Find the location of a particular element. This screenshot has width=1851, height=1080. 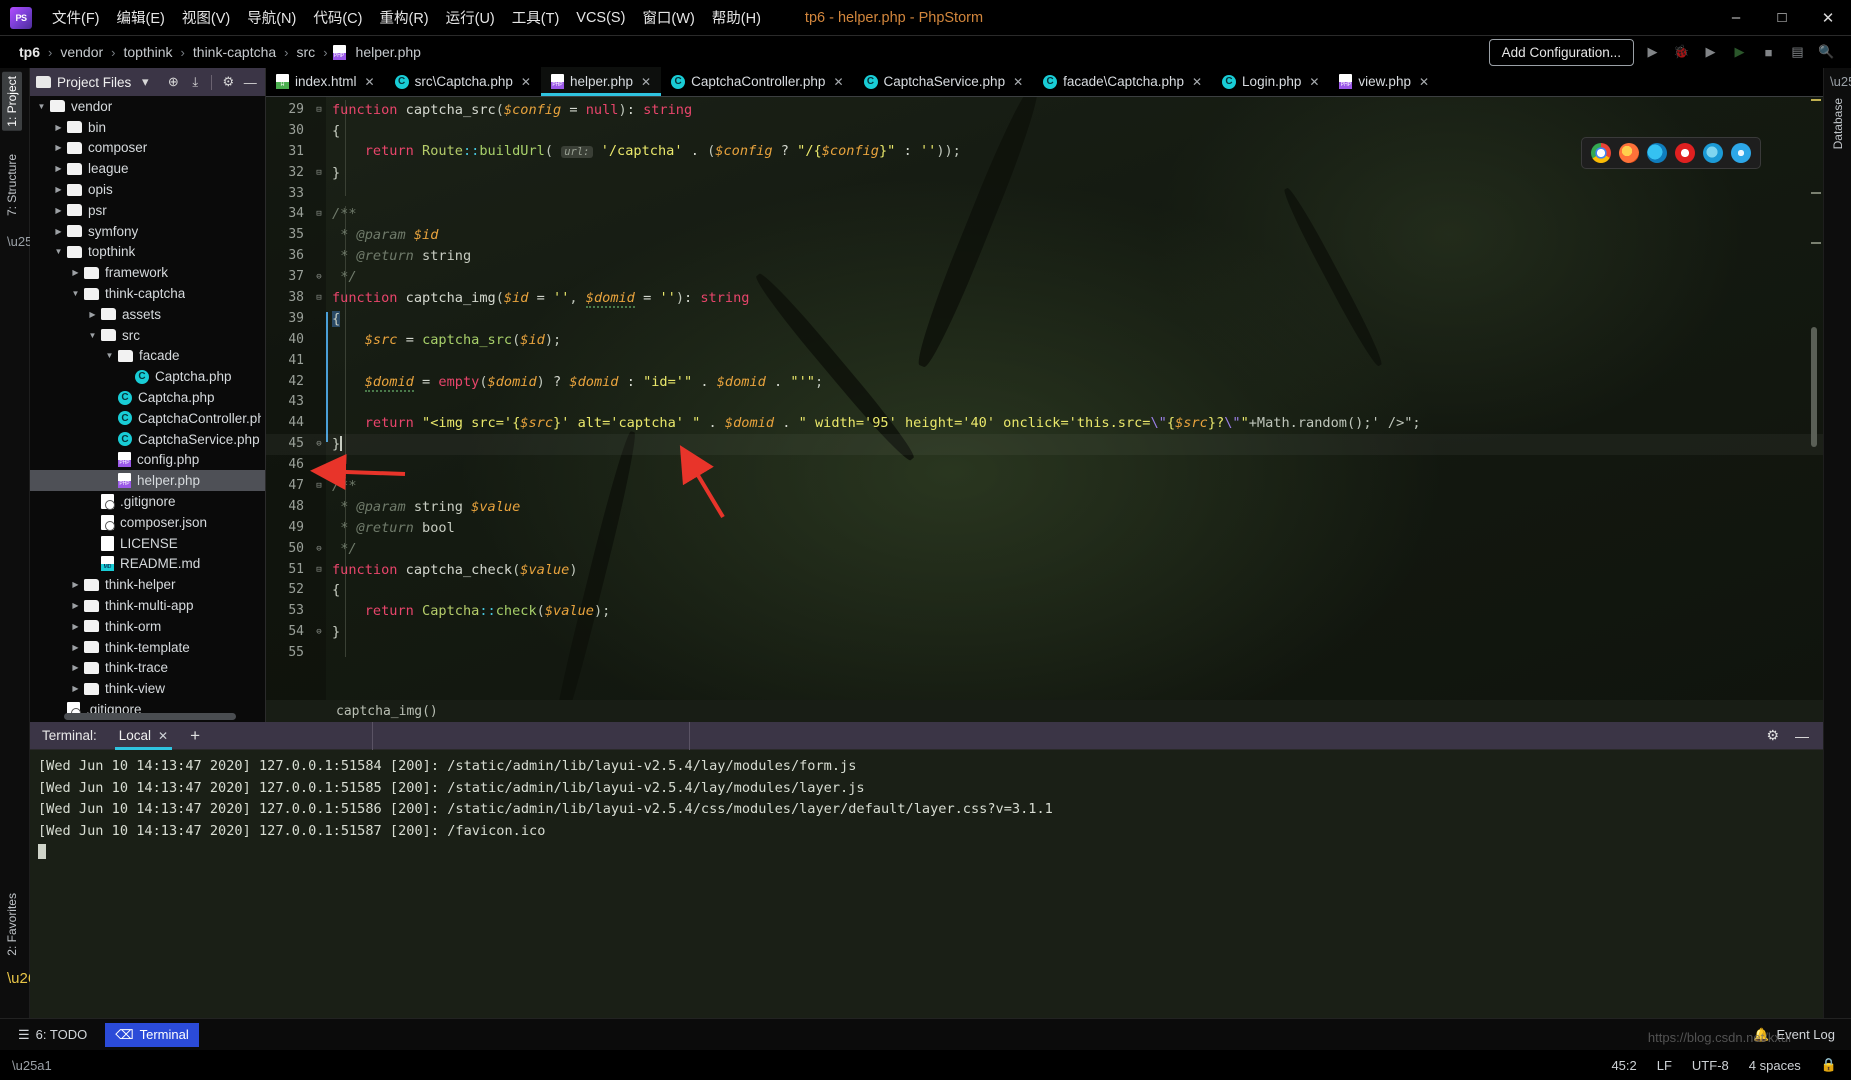

editor-tab: Cfacade\Captcha.php ✕ is located at coordinates (1122, 81).